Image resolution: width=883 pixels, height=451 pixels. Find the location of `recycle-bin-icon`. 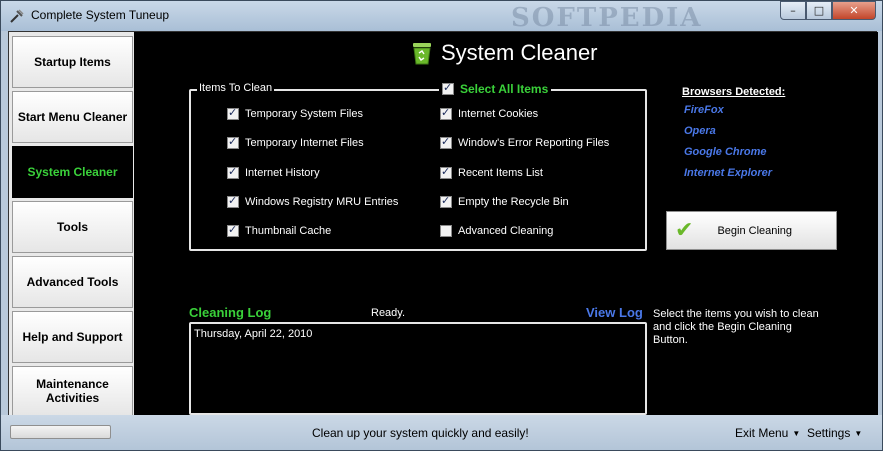

recycle-bin-icon is located at coordinates (422, 54).